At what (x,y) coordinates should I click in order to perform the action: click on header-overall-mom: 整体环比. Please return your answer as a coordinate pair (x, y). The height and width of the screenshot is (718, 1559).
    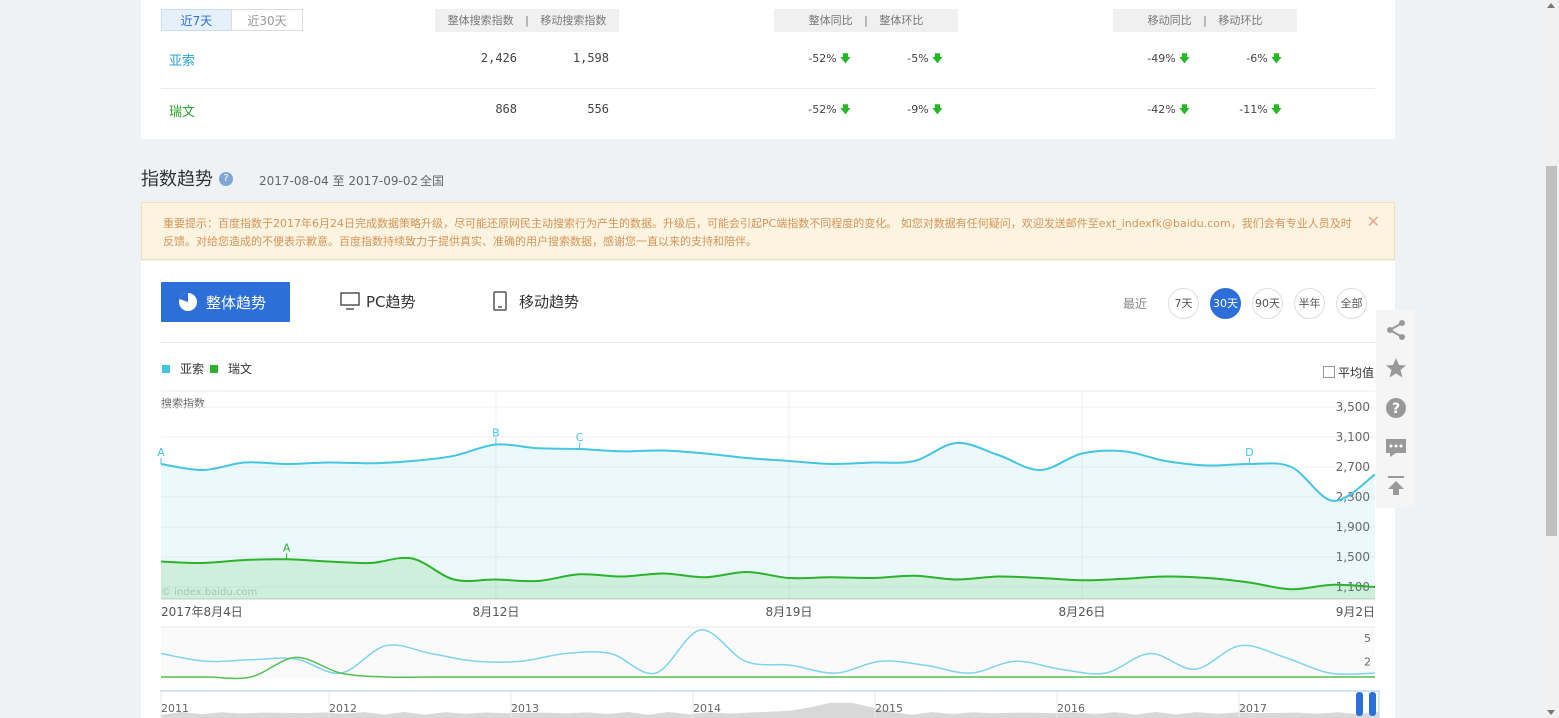
    Looking at the image, I should click on (901, 20).